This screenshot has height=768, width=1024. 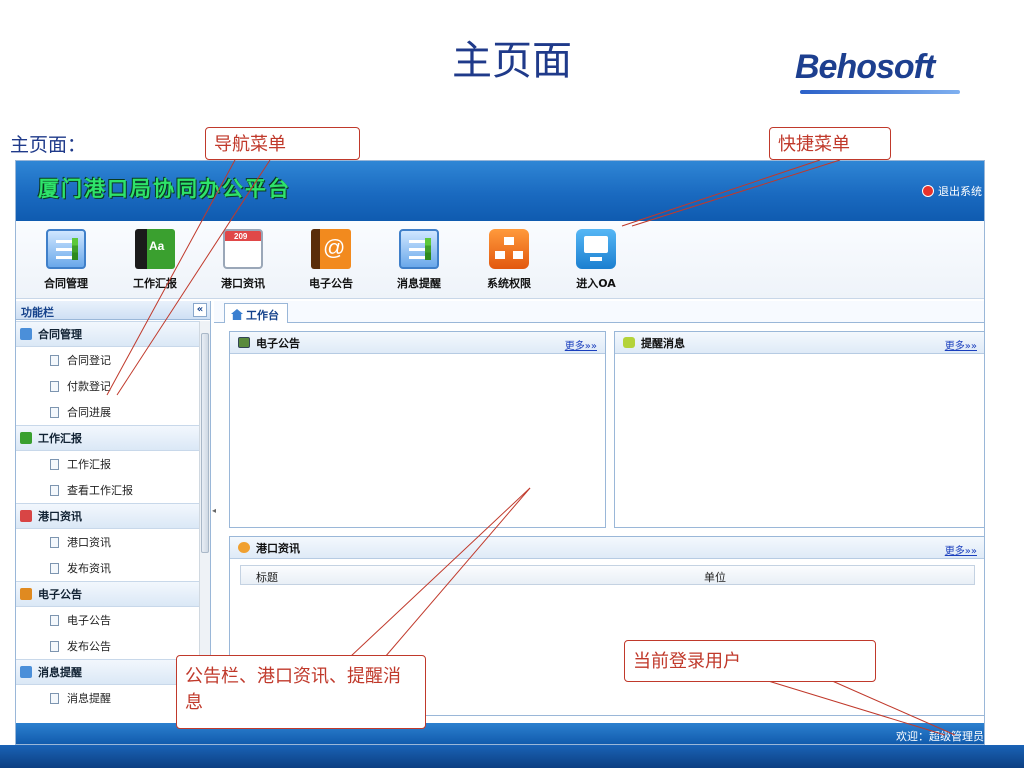 What do you see at coordinates (155, 260) in the screenshot?
I see `toolbar-report: 工作汇报` at bounding box center [155, 260].